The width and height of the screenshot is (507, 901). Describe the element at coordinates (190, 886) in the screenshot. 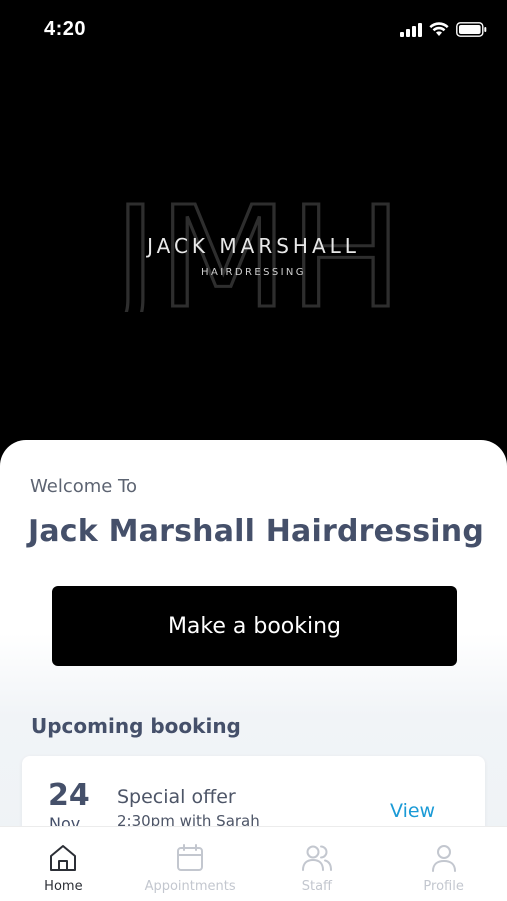

I see `tab-appointments-label: Appointments` at that location.